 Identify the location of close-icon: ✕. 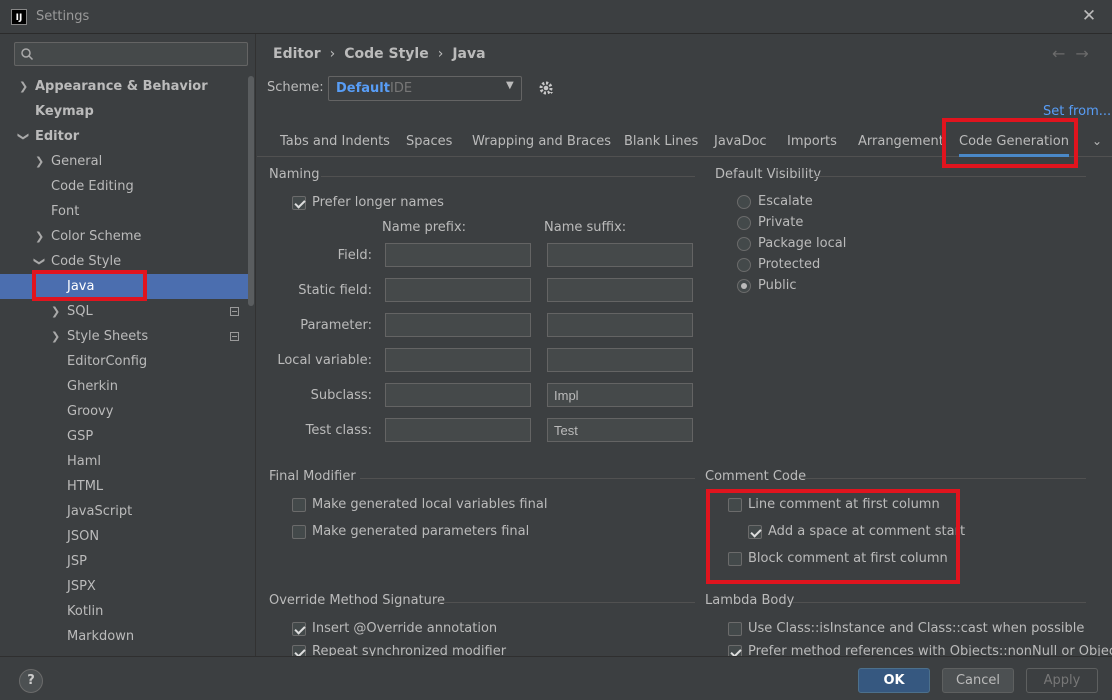
(1089, 16).